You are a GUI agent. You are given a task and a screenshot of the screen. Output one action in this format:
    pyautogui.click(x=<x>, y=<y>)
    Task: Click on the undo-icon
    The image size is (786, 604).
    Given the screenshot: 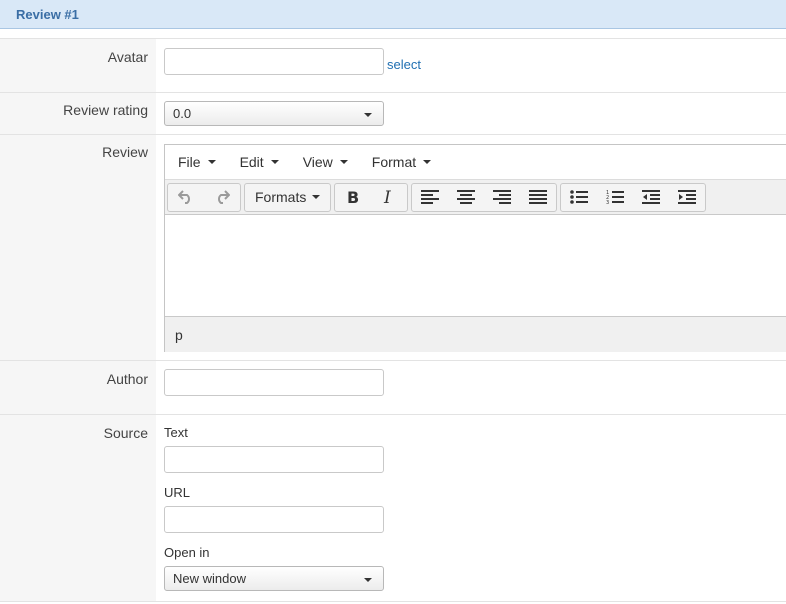 What is the action you would take?
    pyautogui.click(x=184, y=197)
    